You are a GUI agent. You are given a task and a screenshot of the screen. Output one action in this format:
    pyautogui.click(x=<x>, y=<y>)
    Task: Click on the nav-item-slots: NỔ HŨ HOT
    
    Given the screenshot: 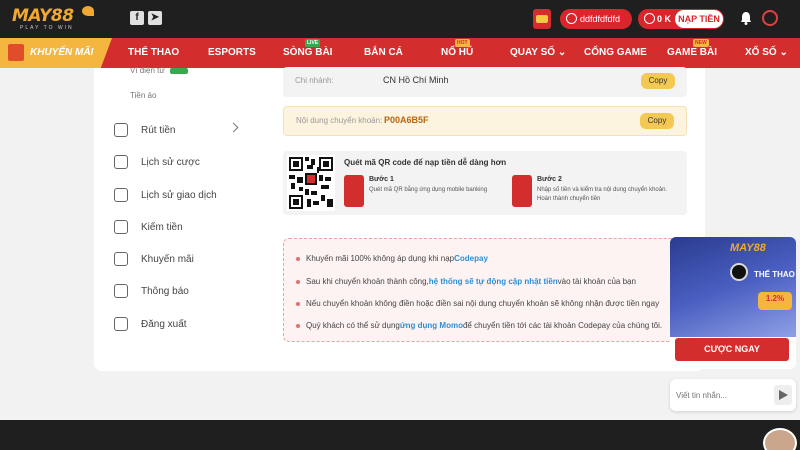 What is the action you would take?
    pyautogui.click(x=457, y=48)
    